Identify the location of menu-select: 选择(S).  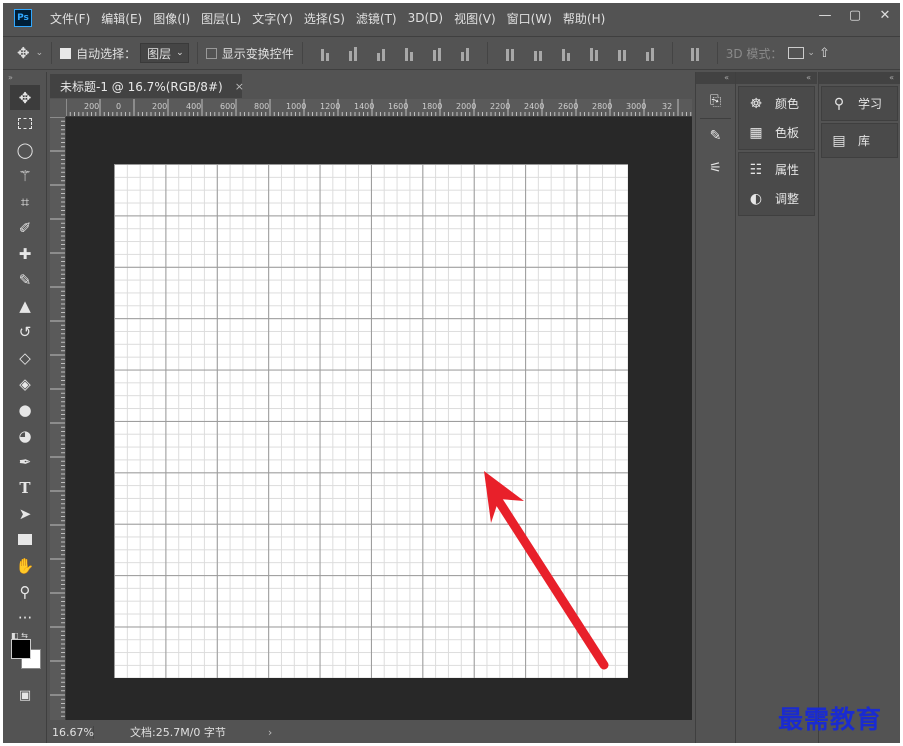
(324, 18).